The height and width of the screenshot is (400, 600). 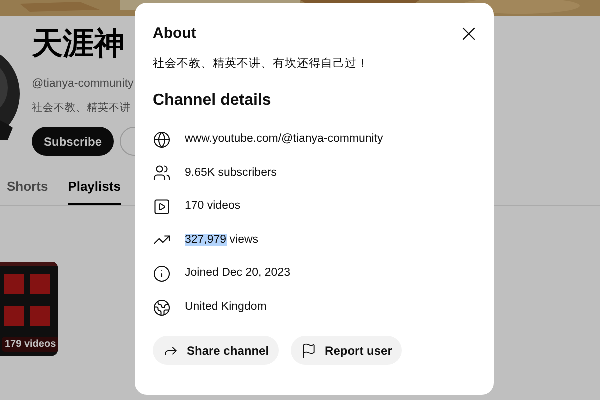 What do you see at coordinates (346, 351) in the screenshot?
I see `report-user-button: Report user` at bounding box center [346, 351].